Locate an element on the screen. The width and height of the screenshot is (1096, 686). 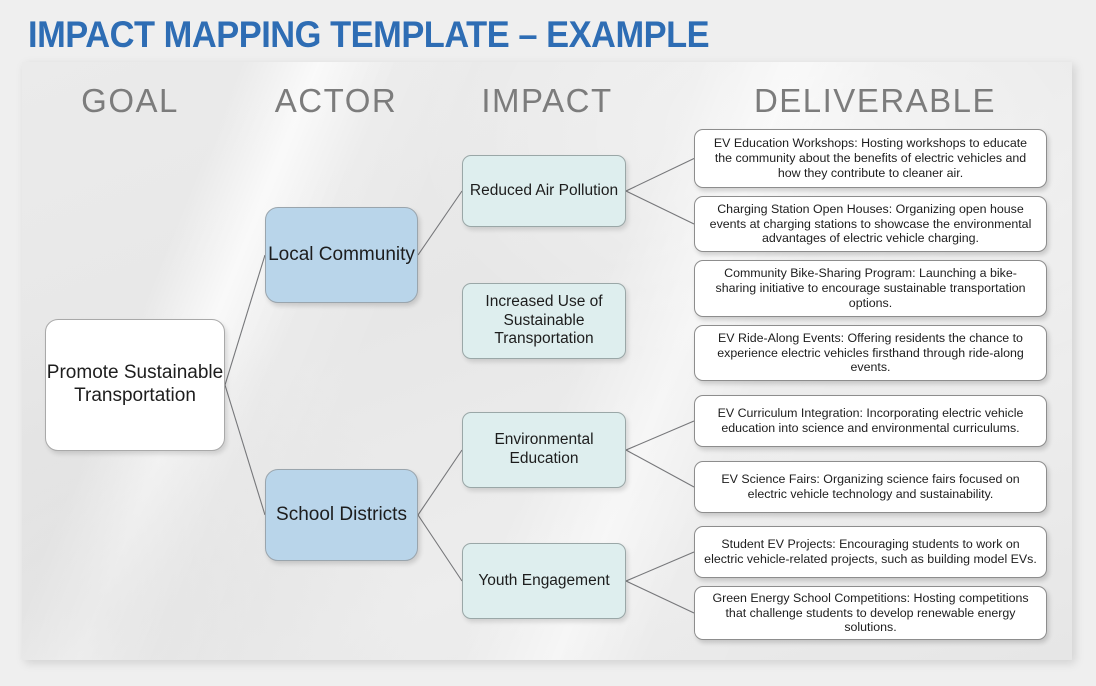
impact-reduced-air-pollution: Reduced Air Pollution is located at coordinates (544, 191).